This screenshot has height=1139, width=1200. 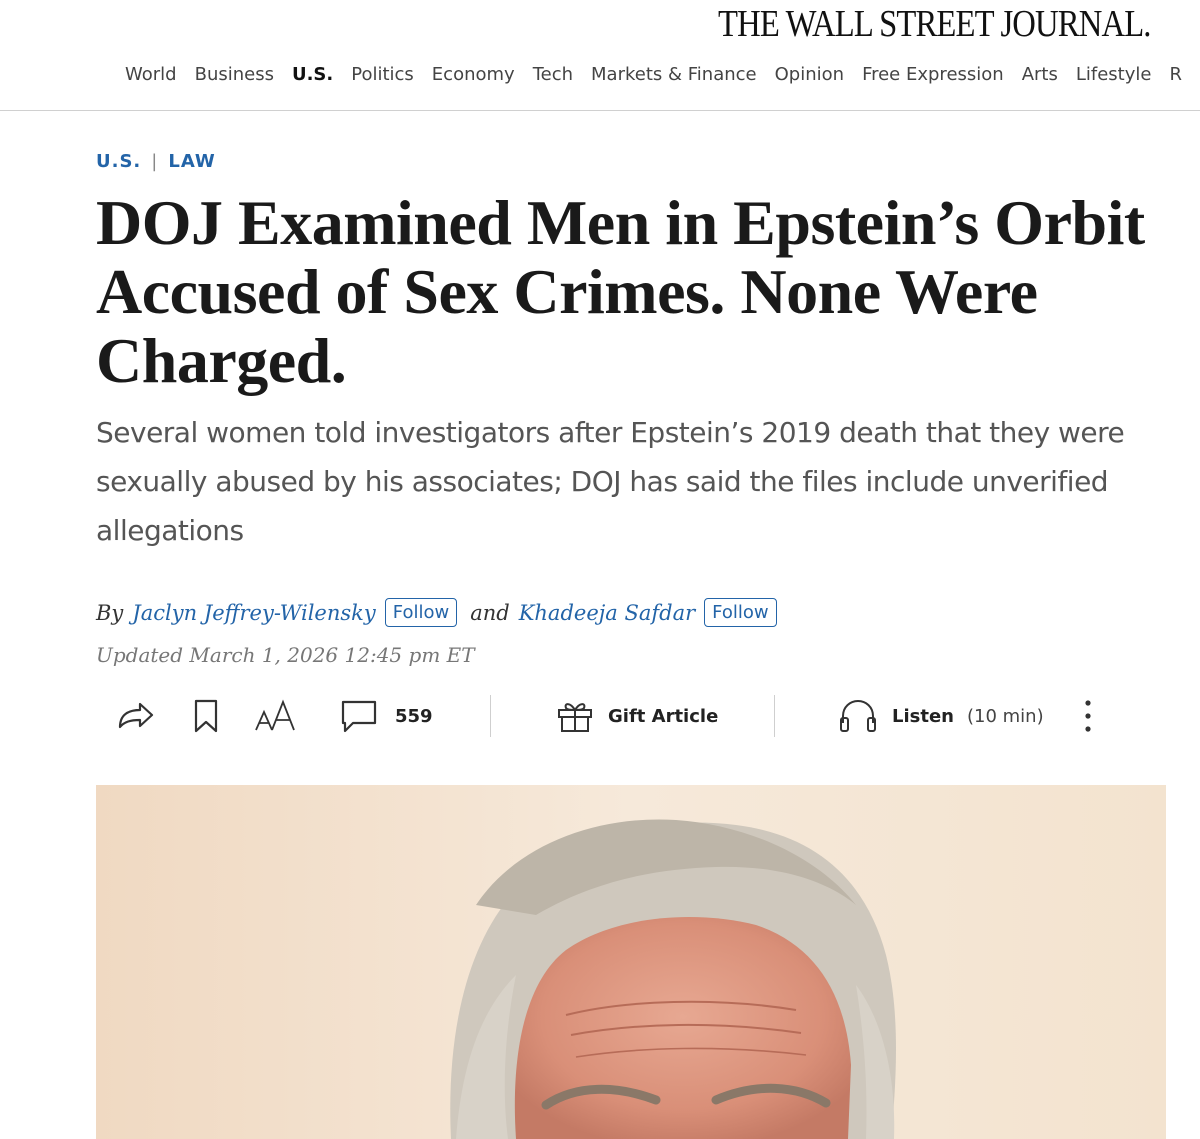 I want to click on nav-item-opinion: Opinion, so click(x=809, y=74).